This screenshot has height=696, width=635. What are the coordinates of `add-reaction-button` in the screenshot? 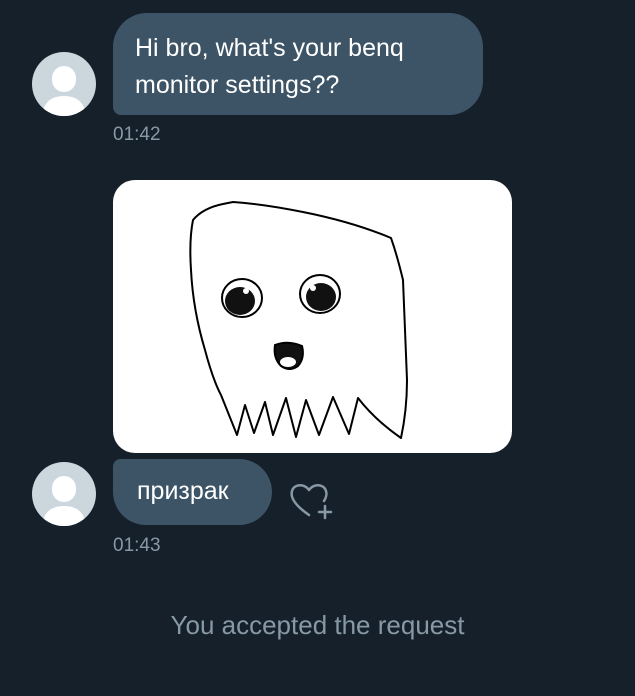 It's located at (312, 501).